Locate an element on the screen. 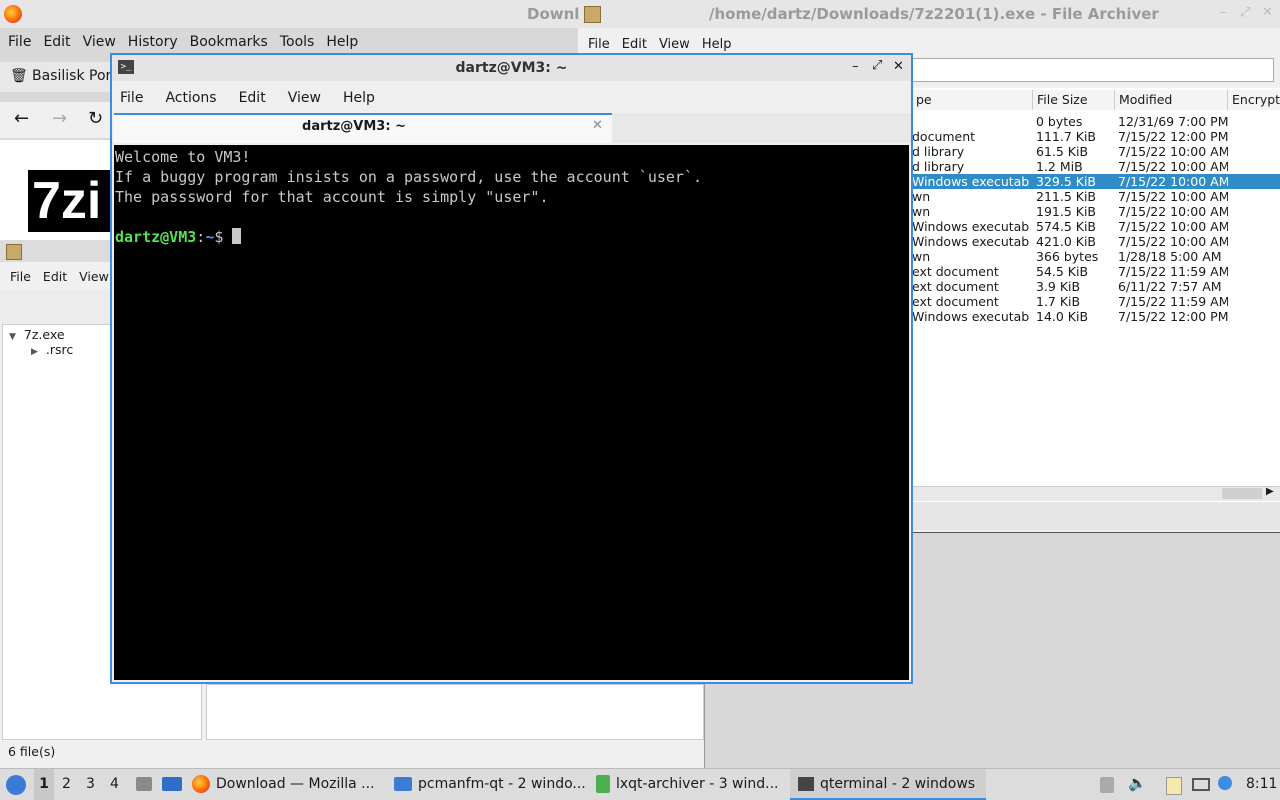 The image size is (1280, 800). archiver-row: d library 61.5 KiB 7/15/22 10:00 AM is located at coordinates (1096, 151).